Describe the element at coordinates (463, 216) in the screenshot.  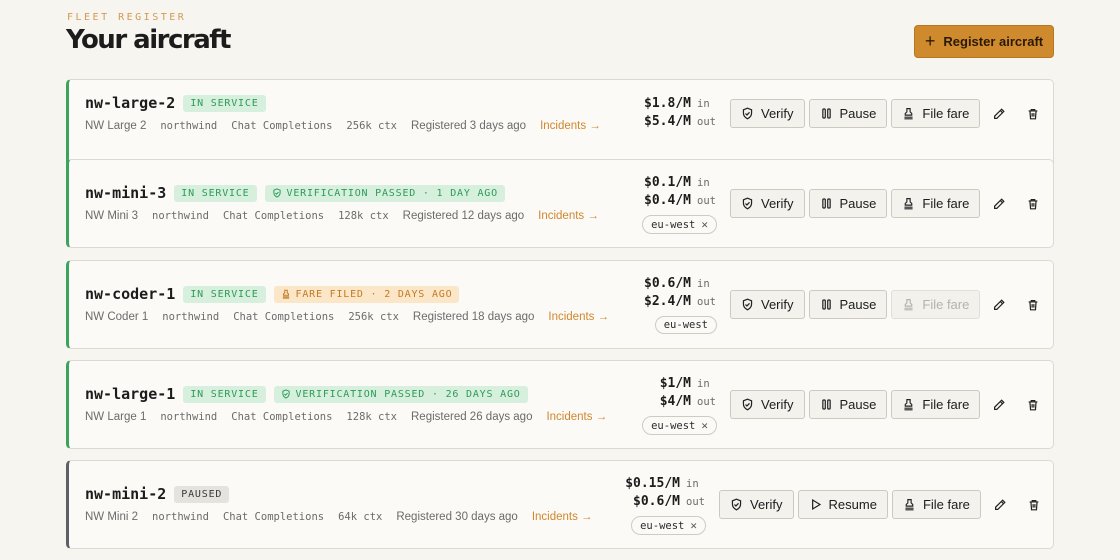
I see `registered-date: Registered 12 days ago` at that location.